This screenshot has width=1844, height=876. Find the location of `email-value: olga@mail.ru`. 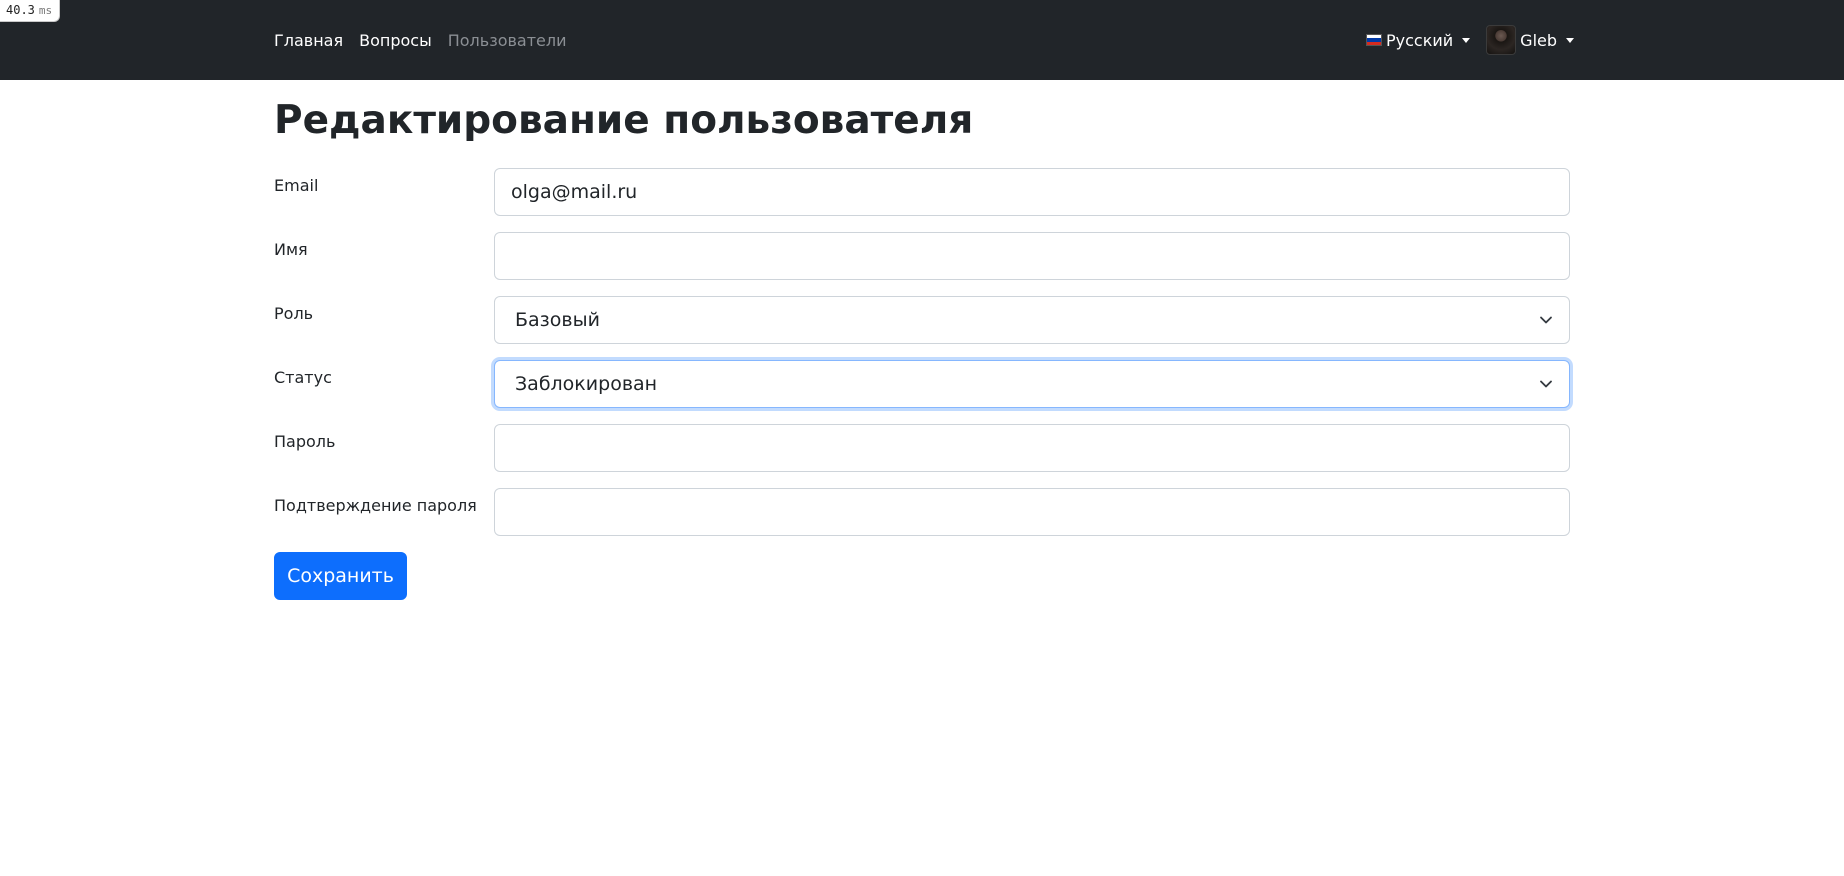

email-value: olga@mail.ru is located at coordinates (574, 192).